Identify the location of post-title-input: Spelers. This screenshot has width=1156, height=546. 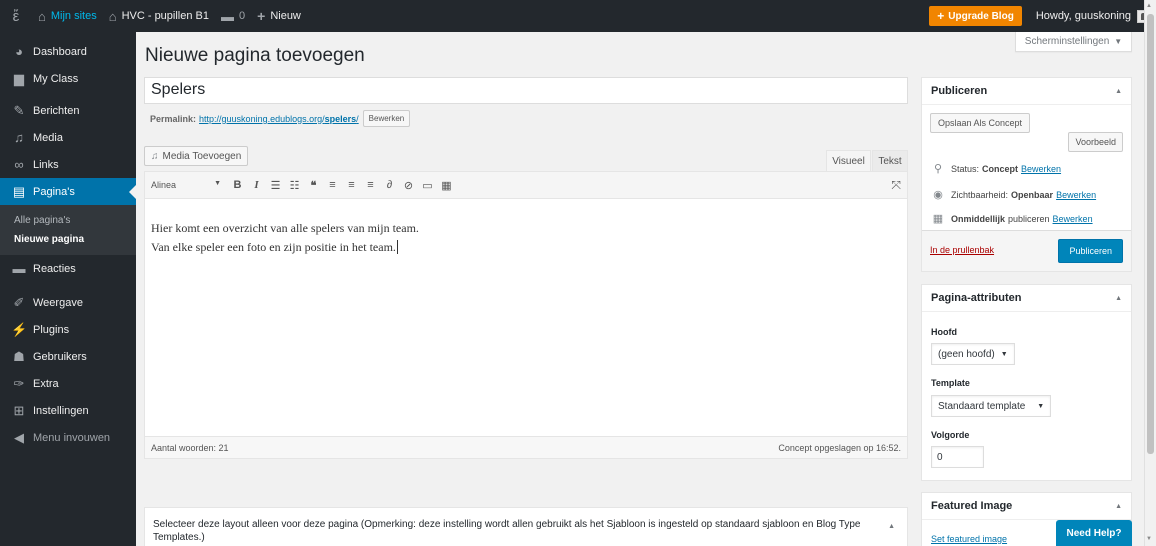
(526, 90).